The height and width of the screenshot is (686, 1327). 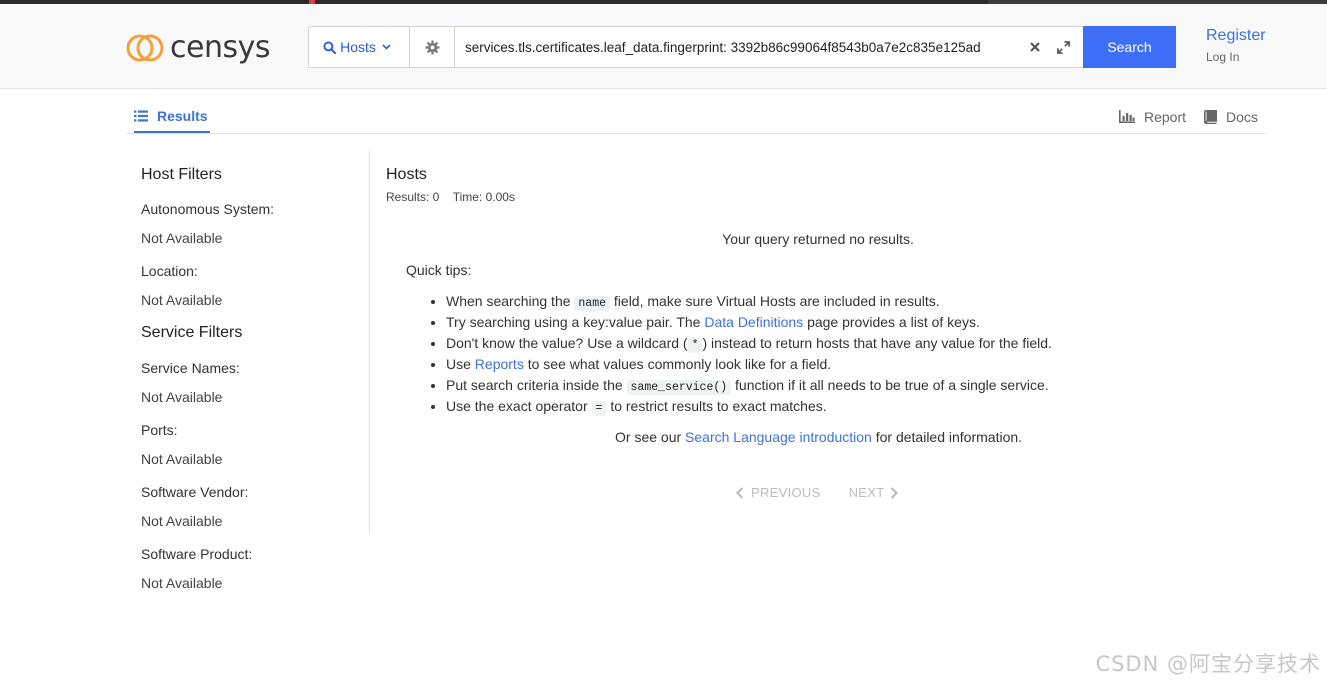 I want to click on no-results-message: Your query returned no results., so click(x=818, y=239).